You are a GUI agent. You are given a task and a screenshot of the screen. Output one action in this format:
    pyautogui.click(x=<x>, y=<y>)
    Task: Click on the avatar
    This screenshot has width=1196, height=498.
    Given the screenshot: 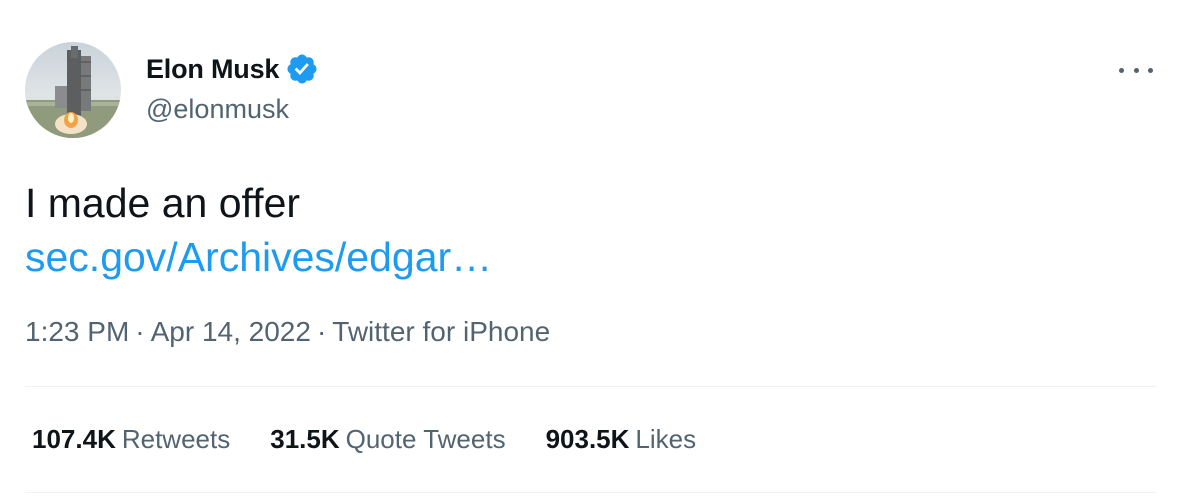 What is the action you would take?
    pyautogui.click(x=73, y=90)
    